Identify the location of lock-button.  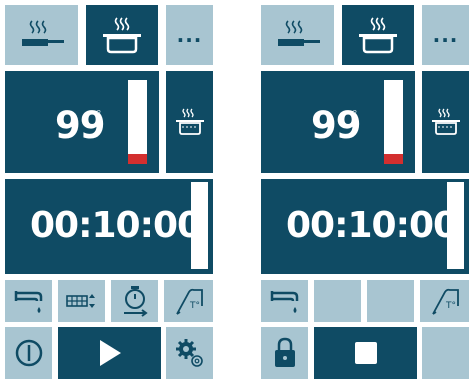
(284, 353).